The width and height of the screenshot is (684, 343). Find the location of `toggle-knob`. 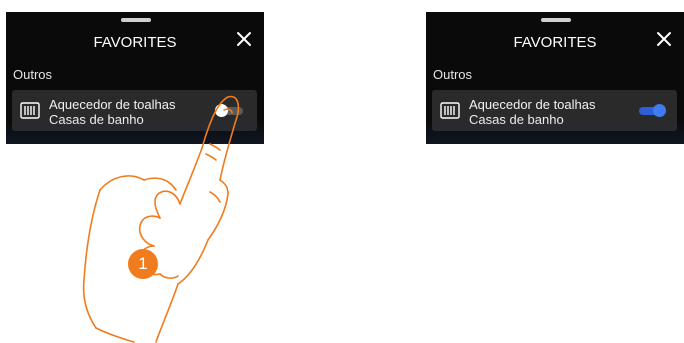

toggle-knob is located at coordinates (659, 110).